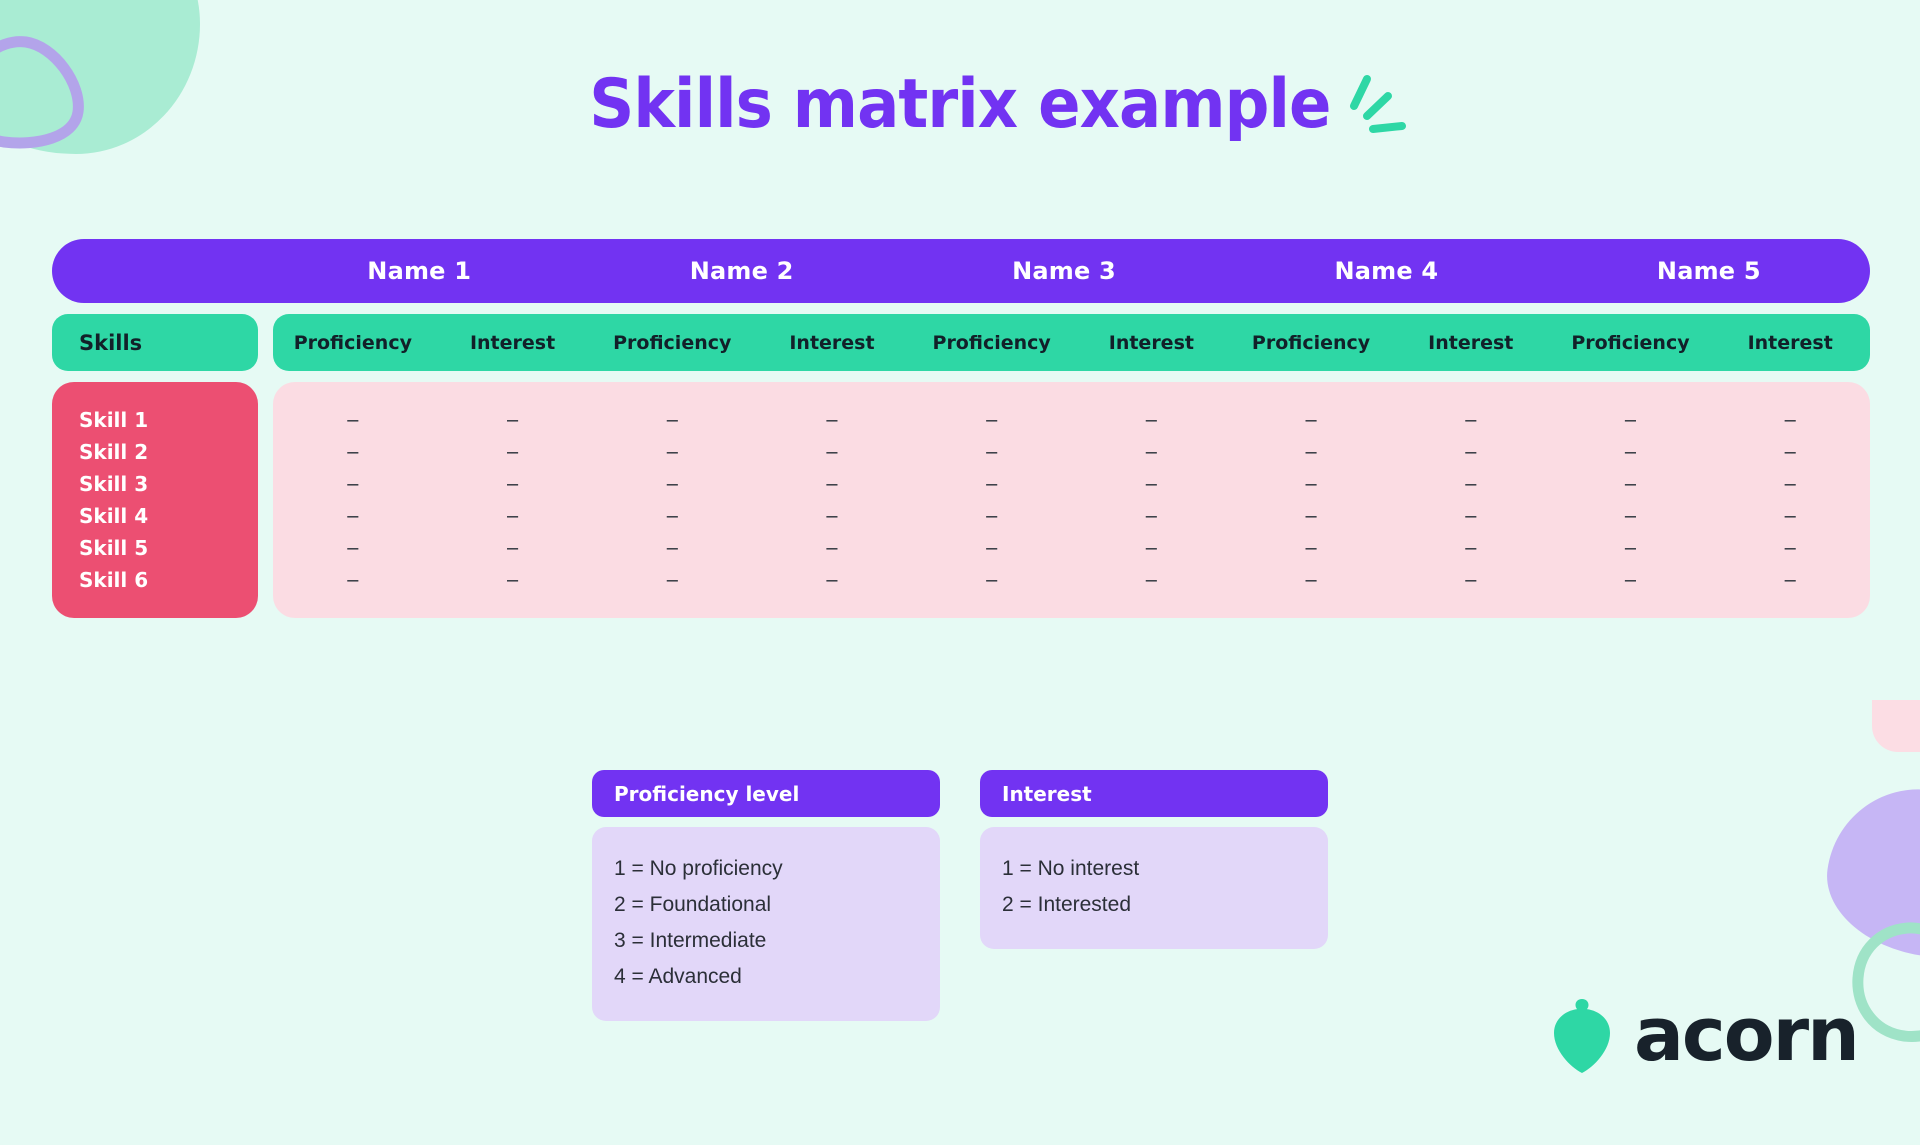 This screenshot has width=1920, height=1145. I want to click on cell-r3-c8: –, so click(1471, 484).